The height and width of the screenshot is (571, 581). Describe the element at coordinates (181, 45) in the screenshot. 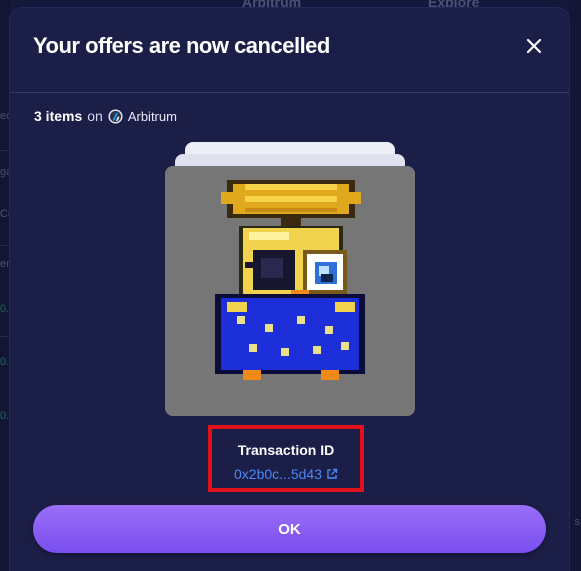

I see `modal-title: Your offers are now cancelled` at that location.